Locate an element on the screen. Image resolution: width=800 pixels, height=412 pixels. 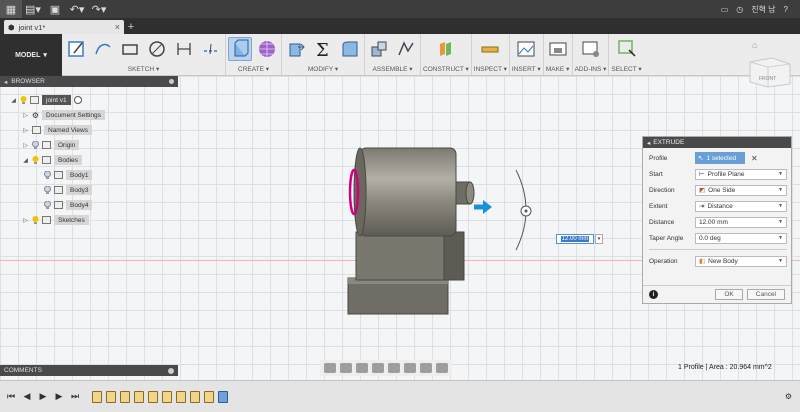
distance-input: 12.00 mm ▼ is located at coordinates (741, 222).